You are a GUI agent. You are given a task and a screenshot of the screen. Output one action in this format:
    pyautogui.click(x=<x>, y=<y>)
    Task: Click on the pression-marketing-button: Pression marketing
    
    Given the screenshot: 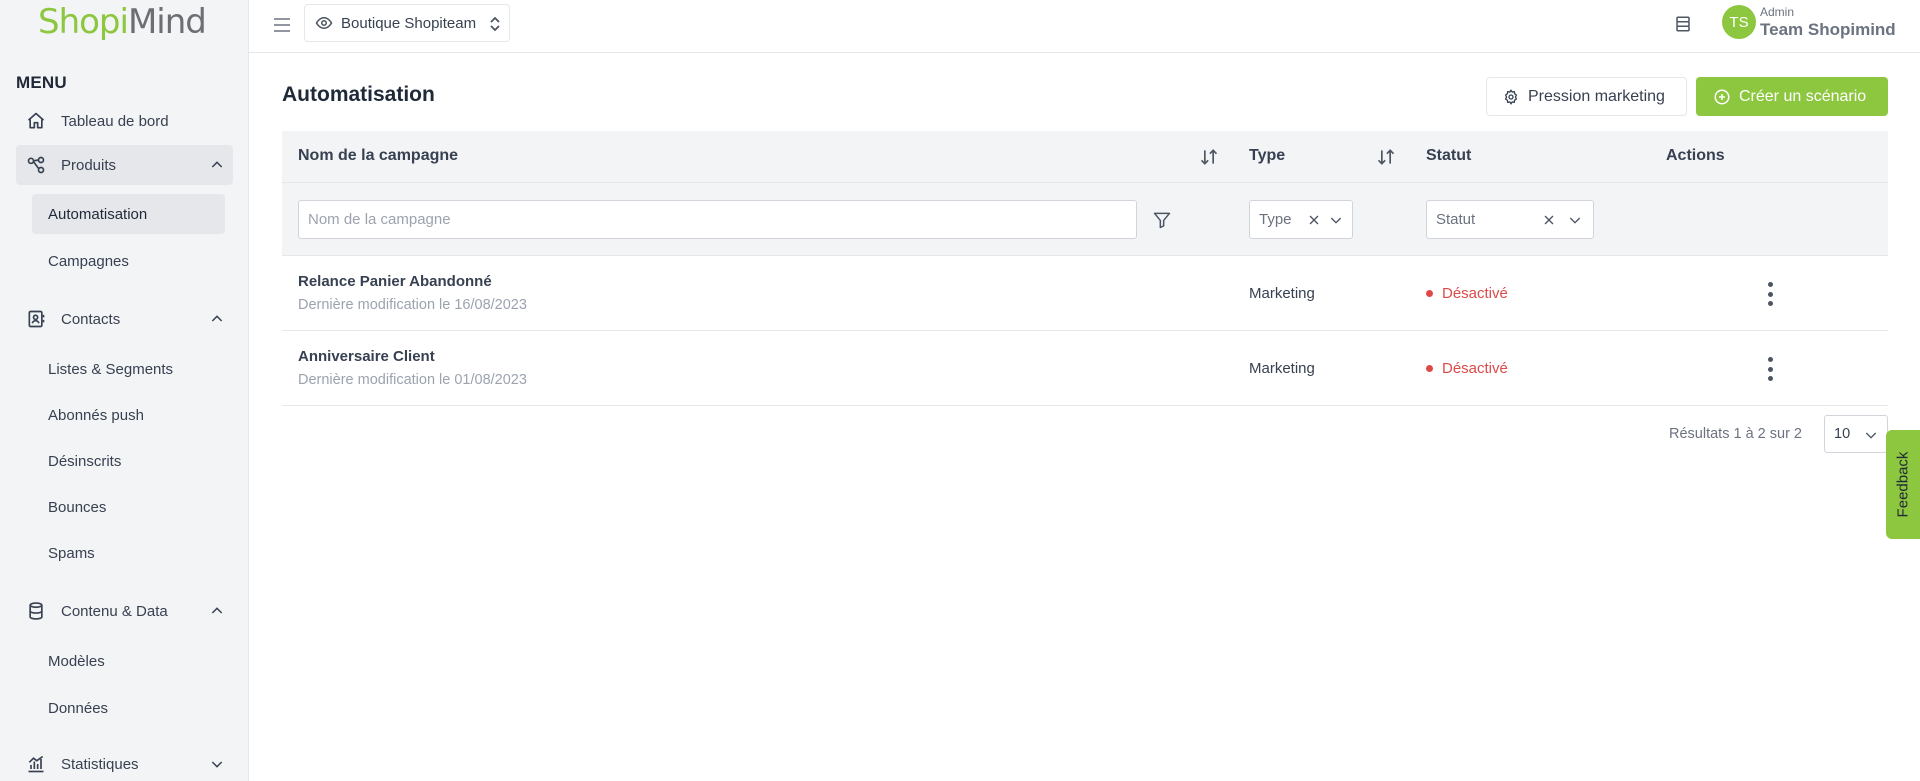 What is the action you would take?
    pyautogui.click(x=1586, y=96)
    